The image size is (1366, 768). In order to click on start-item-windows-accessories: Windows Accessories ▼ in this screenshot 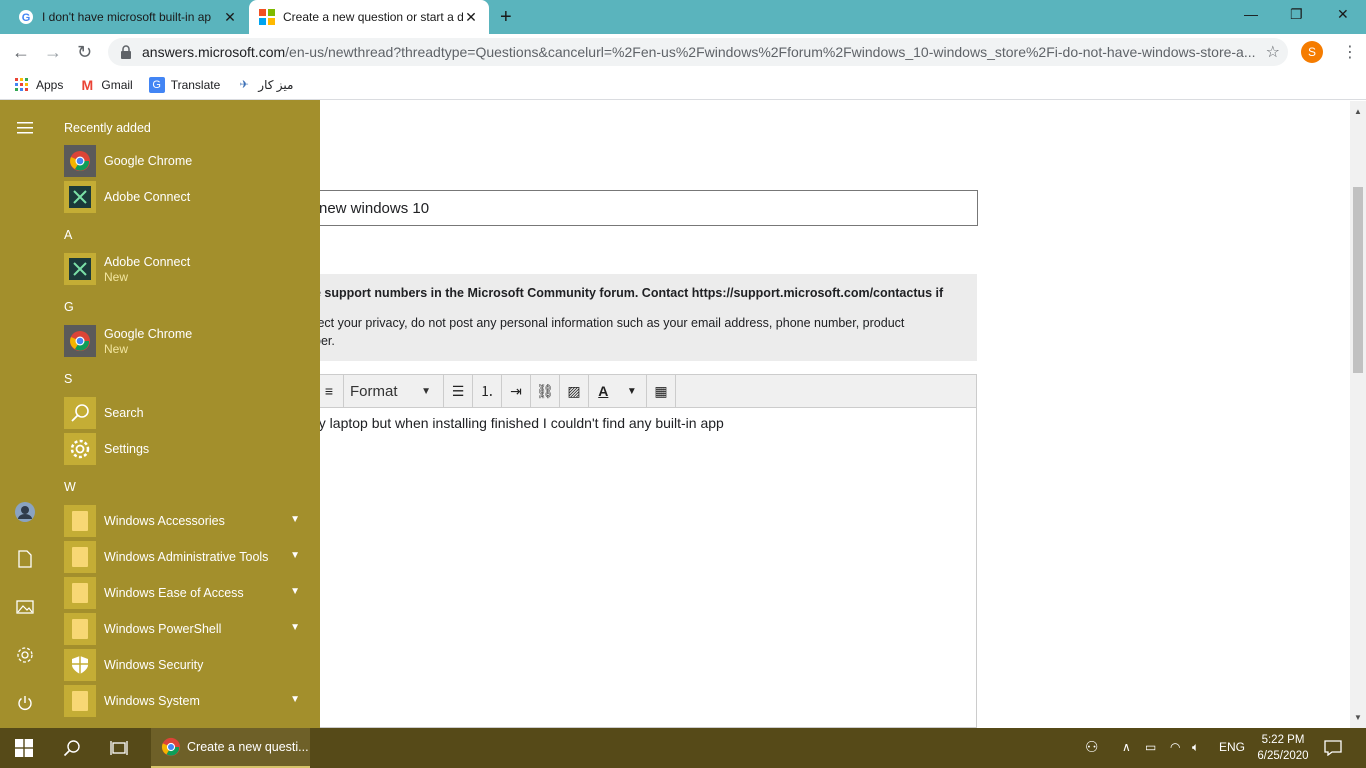, I will do `click(187, 521)`.